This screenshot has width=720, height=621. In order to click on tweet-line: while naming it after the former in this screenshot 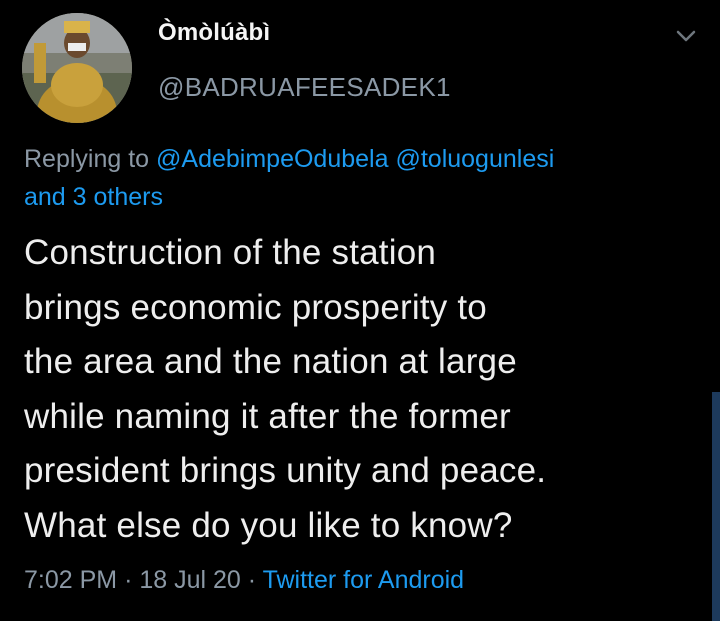, I will do `click(267, 416)`.